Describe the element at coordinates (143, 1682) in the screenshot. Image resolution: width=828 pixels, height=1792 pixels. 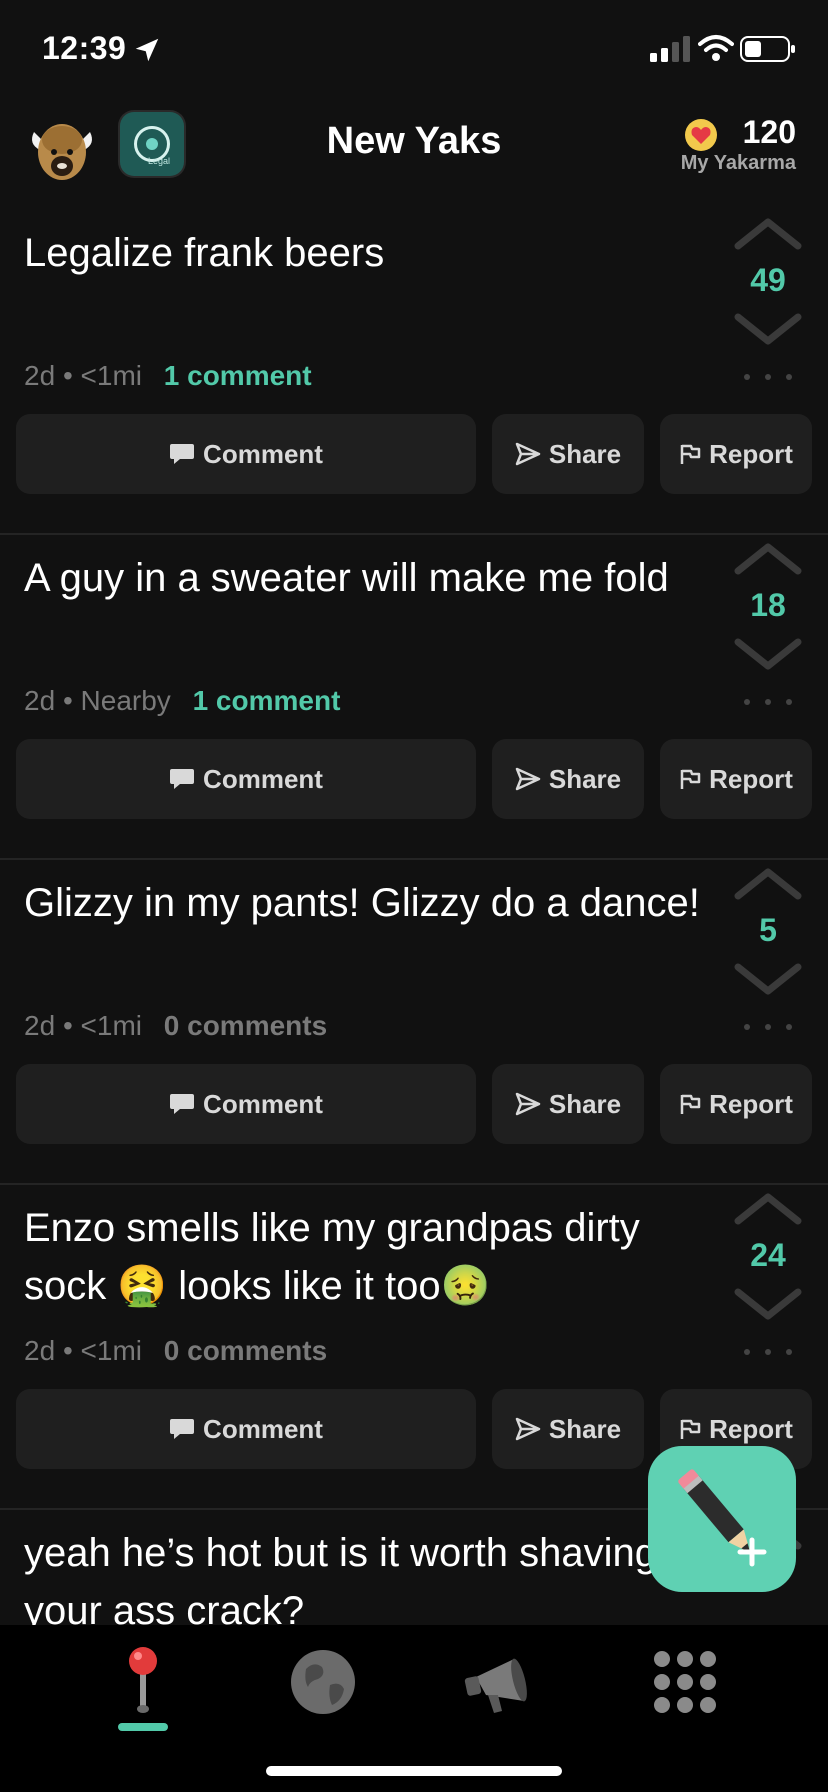
I see `joystick-icon` at that location.